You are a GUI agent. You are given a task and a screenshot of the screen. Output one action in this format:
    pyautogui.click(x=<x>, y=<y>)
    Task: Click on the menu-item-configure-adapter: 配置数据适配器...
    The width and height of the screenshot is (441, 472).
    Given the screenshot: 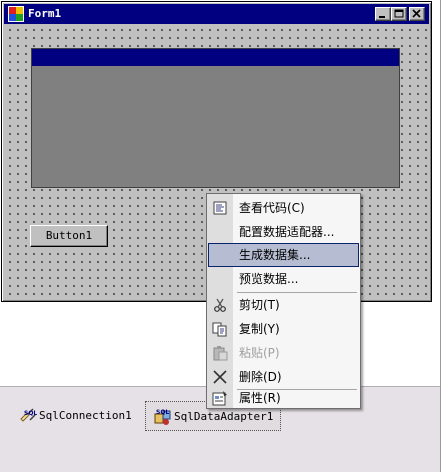 What is the action you would take?
    pyautogui.click(x=283, y=232)
    